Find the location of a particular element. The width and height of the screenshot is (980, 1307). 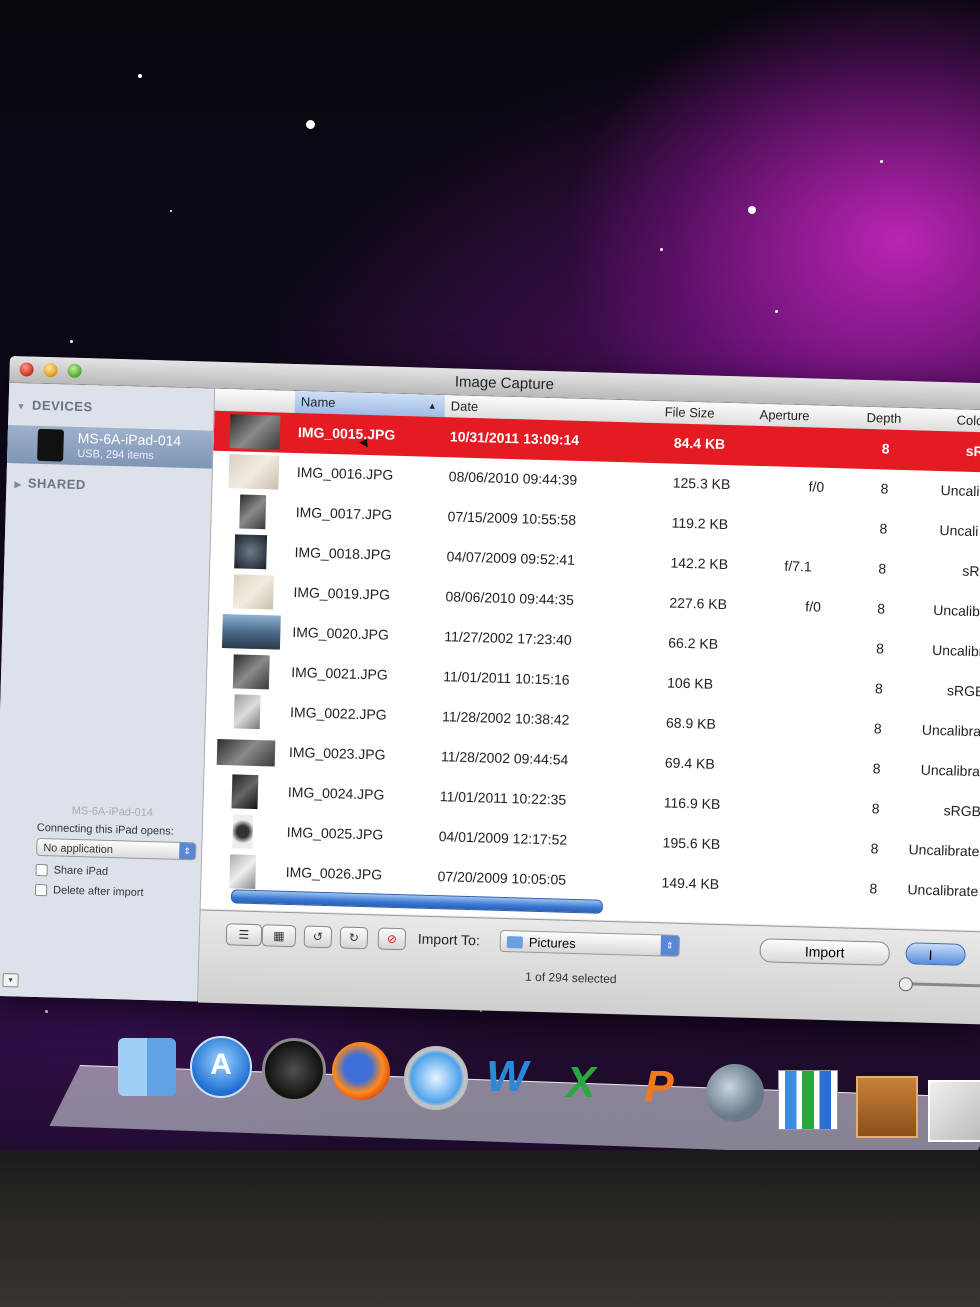

rotate-left-icon: ↺ is located at coordinates (318, 937).